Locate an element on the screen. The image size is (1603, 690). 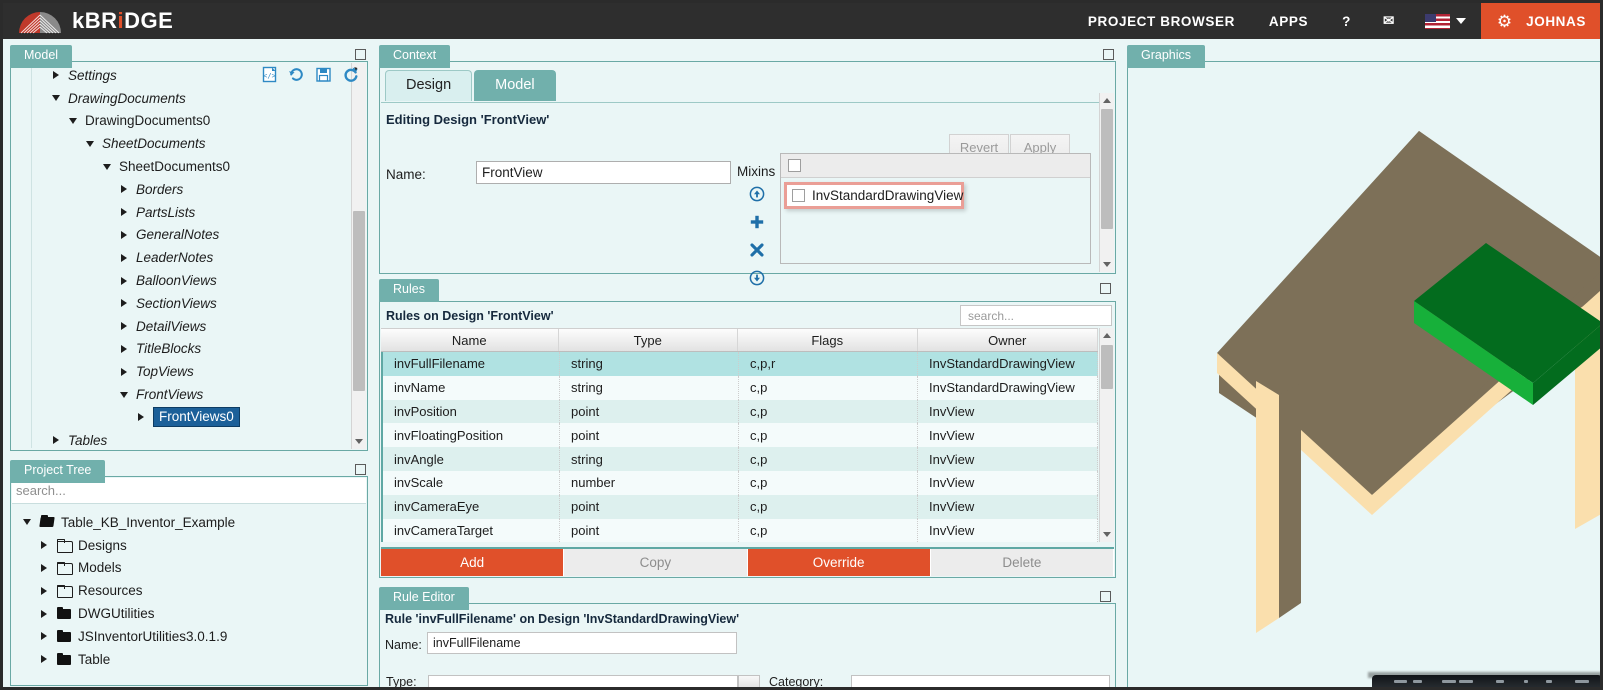
rule-category-input is located at coordinates (980, 681).